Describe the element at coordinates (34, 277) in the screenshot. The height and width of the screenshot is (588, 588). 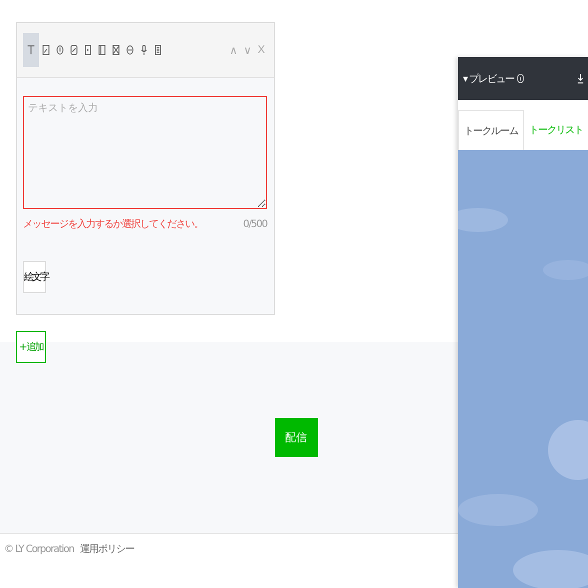
I see `emoji-button: 絵文字` at that location.